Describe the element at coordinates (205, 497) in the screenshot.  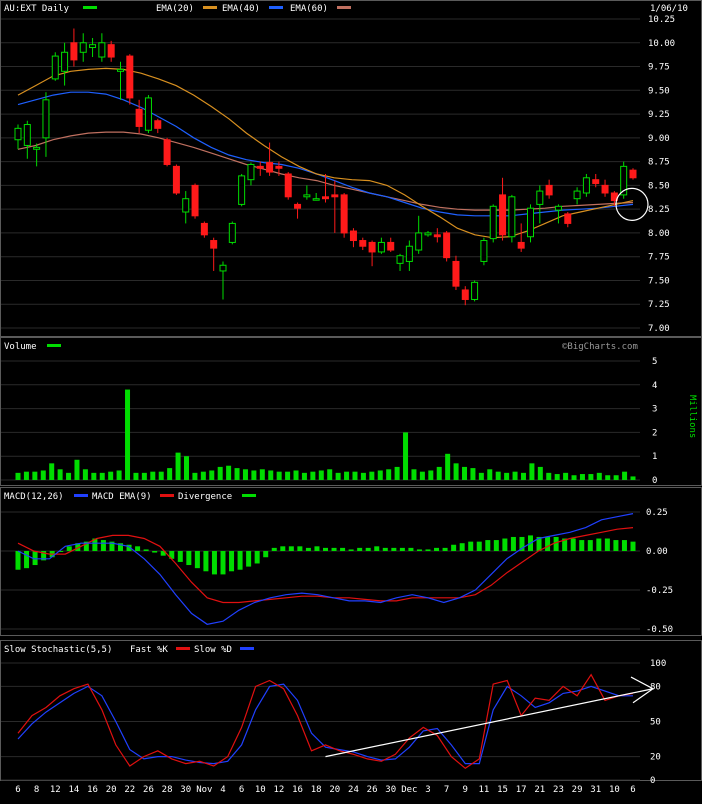
I see `divergence-label: Divergence` at that location.